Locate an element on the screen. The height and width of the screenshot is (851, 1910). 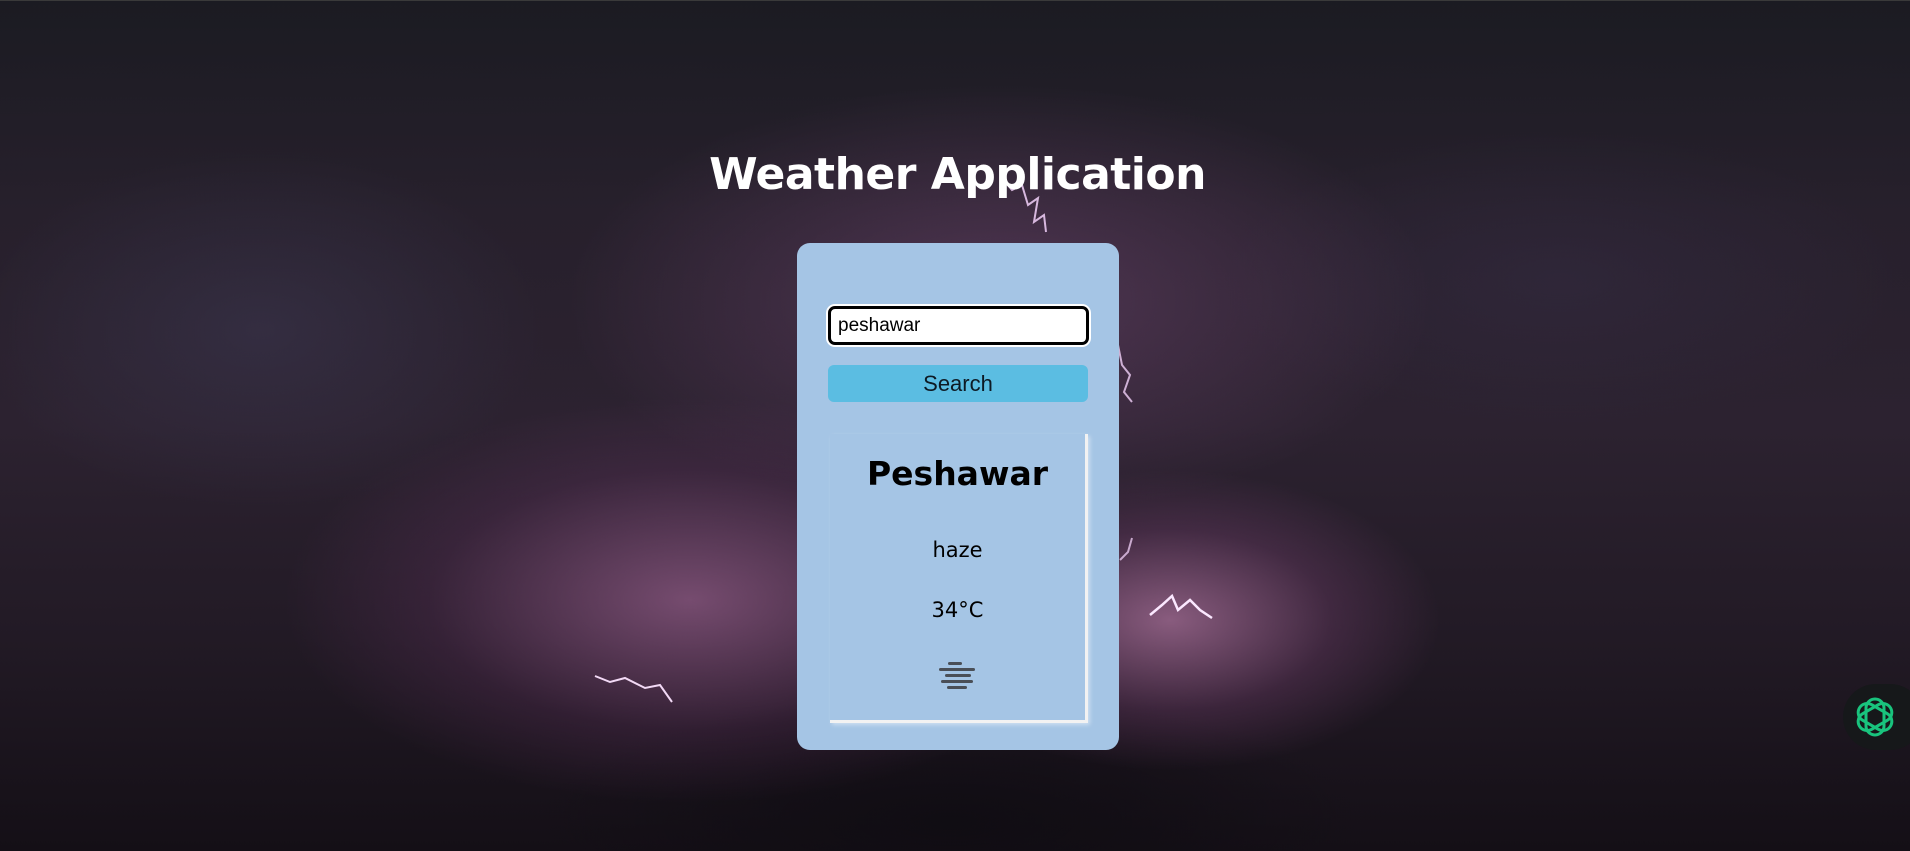
temperature: 34°C is located at coordinates (957, 610).